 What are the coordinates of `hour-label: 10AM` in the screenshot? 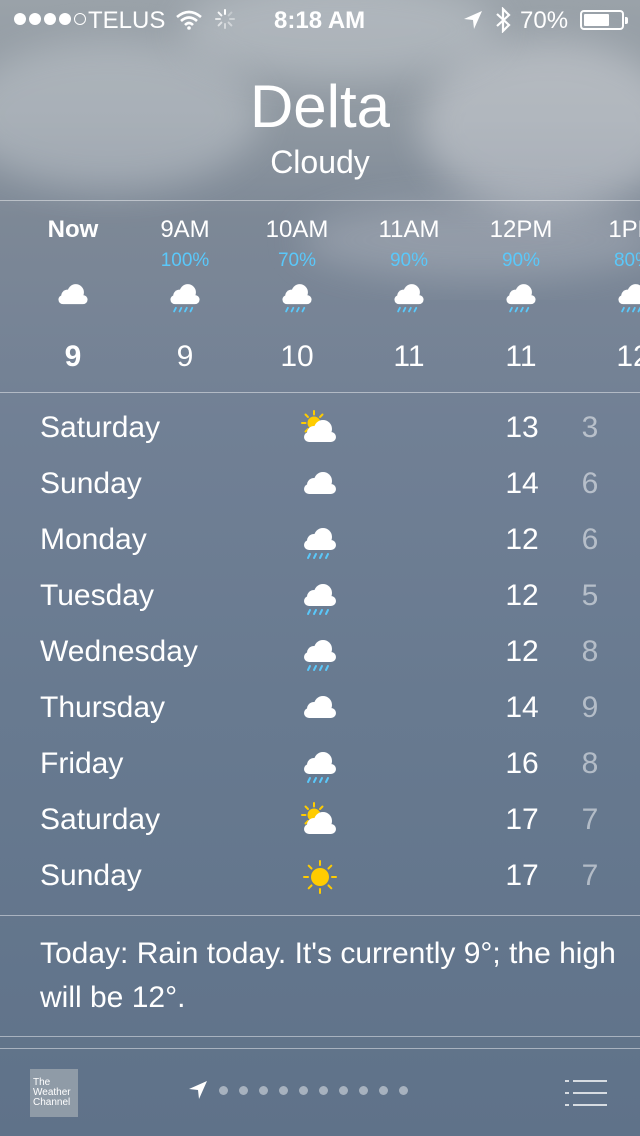 It's located at (297, 229).